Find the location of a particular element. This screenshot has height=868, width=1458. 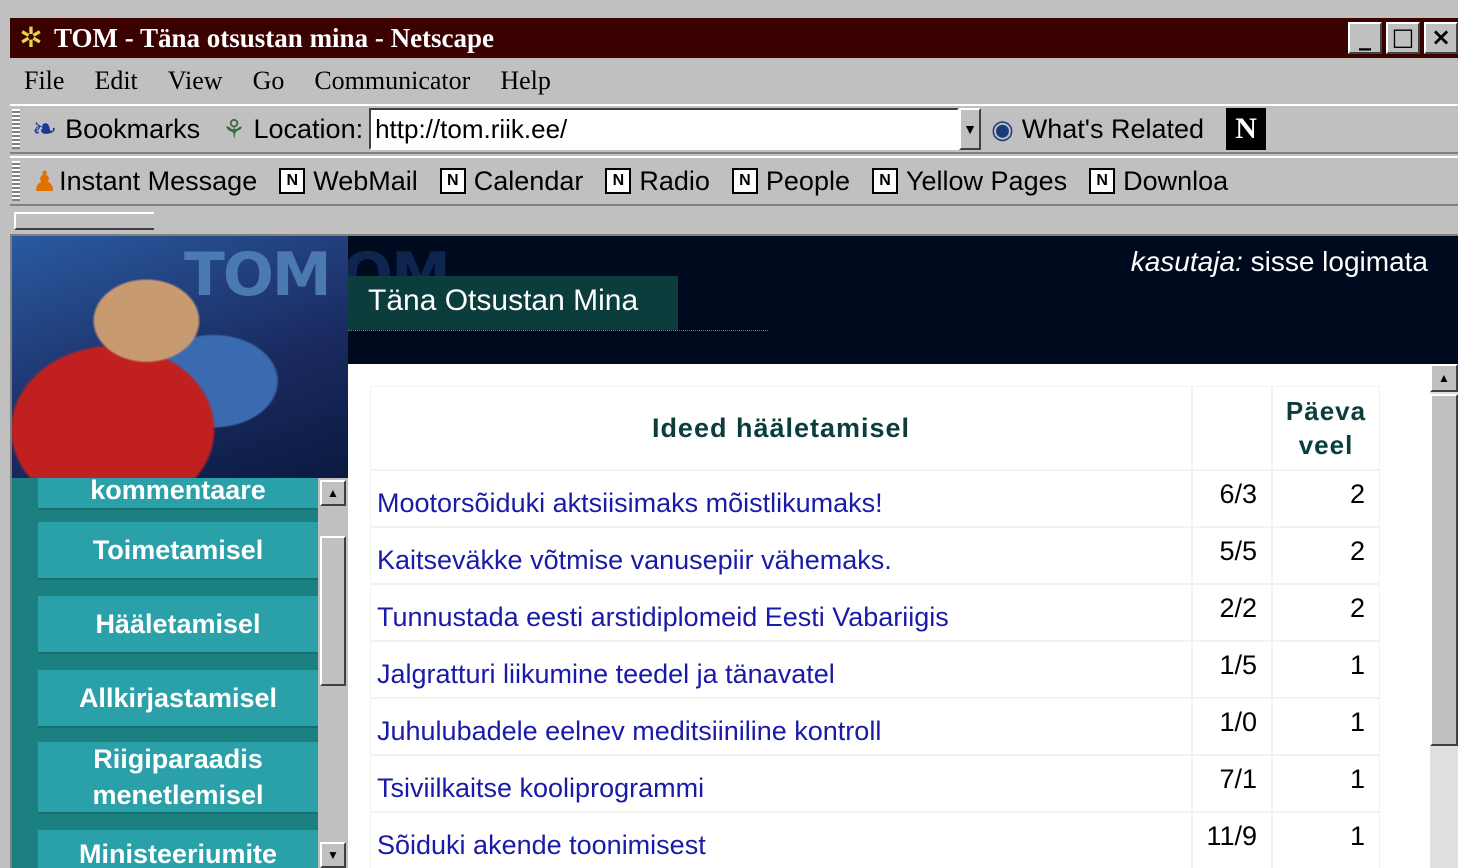

whats-related-icon: ◉ is located at coordinates (1002, 129).